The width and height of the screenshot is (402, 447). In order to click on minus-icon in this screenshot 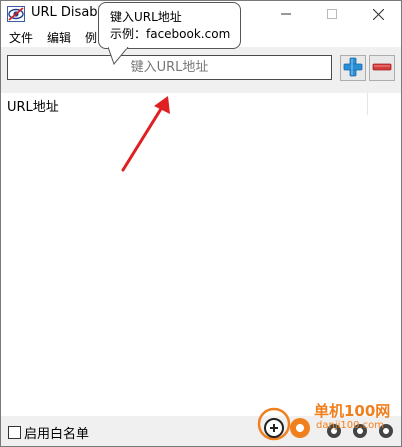, I will do `click(382, 68)`.